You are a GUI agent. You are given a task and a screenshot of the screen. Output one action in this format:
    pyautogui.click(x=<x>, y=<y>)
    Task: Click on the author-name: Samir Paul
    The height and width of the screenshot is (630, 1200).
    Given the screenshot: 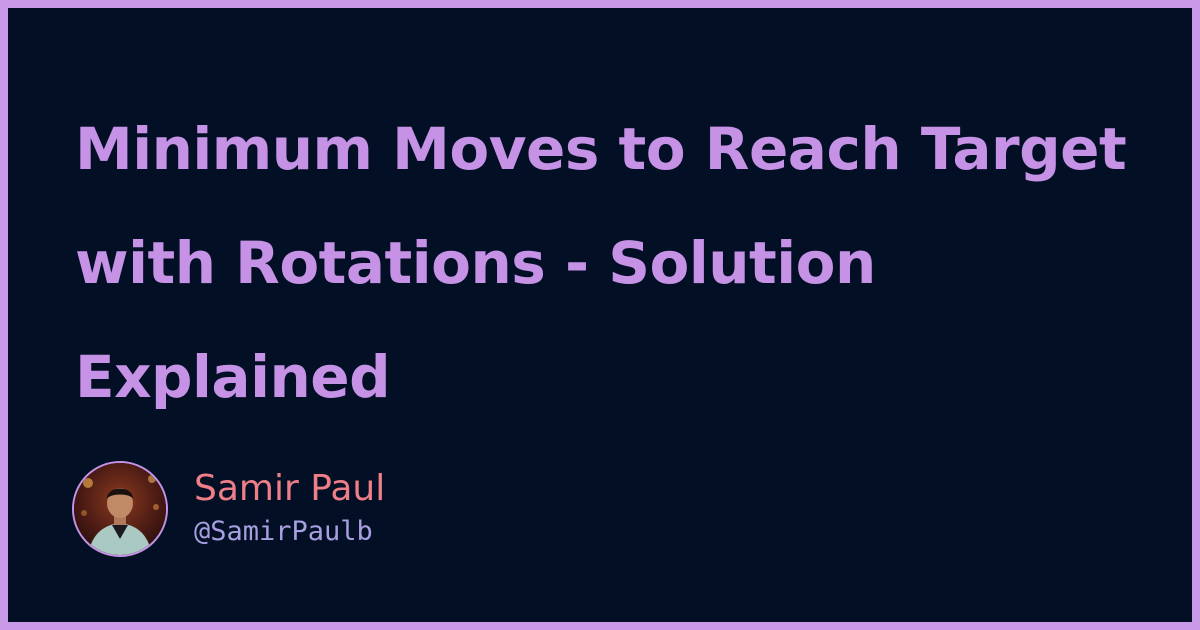 What is the action you would take?
    pyautogui.click(x=290, y=488)
    